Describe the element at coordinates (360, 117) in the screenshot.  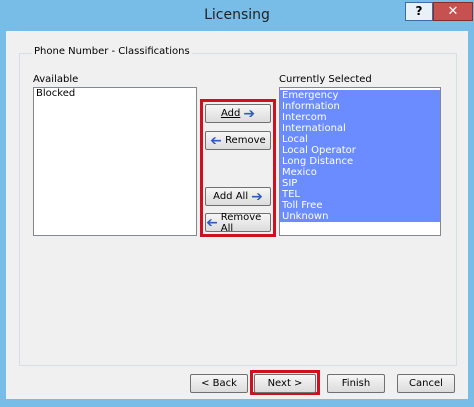
I see `list-item: Intercom` at that location.